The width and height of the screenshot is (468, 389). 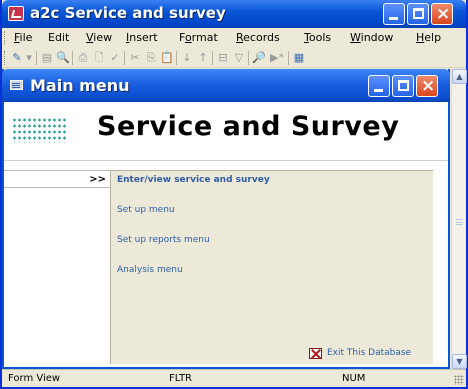 What do you see at coordinates (258, 37) in the screenshot?
I see `menu-records: Records` at bounding box center [258, 37].